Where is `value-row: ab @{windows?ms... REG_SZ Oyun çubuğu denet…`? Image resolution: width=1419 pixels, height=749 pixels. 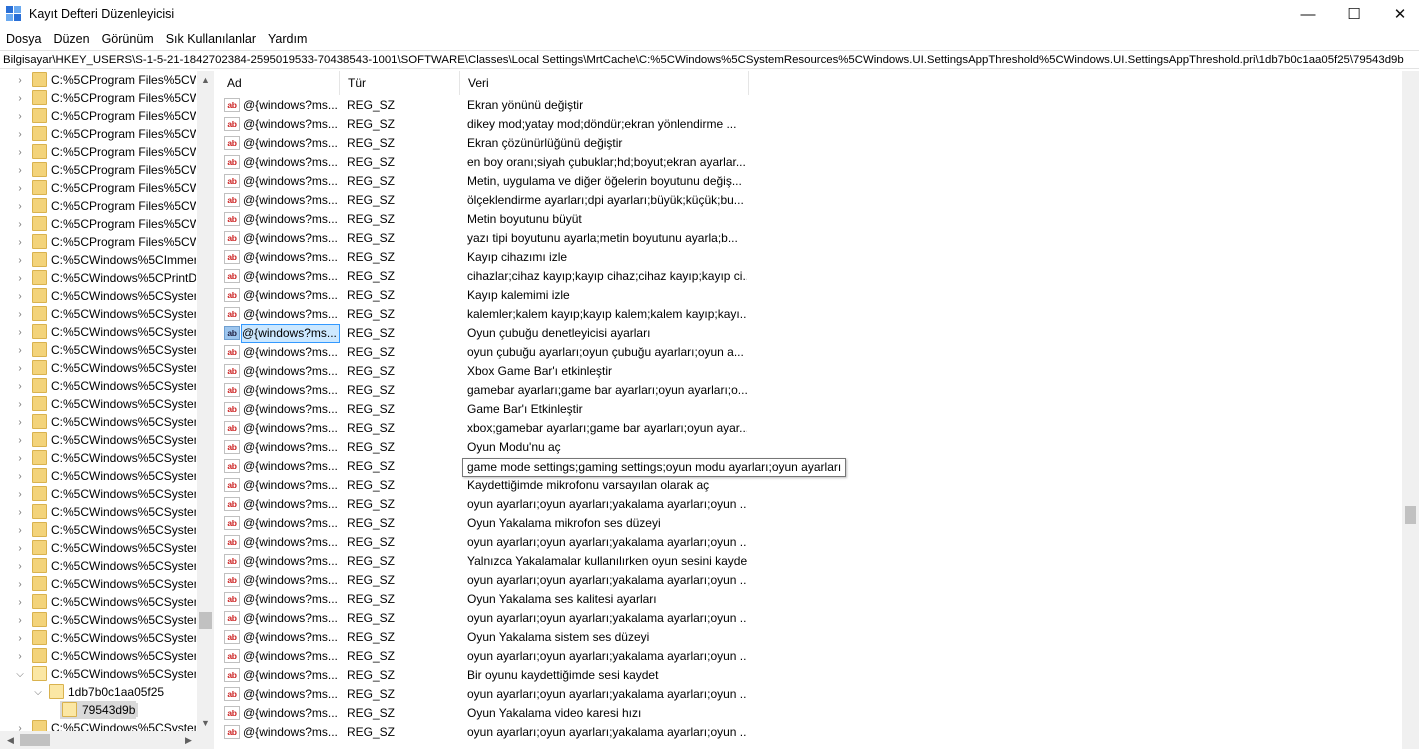
value-row: ab @{windows?ms... REG_SZ Oyun çubuğu denet… is located at coordinates (810, 333).